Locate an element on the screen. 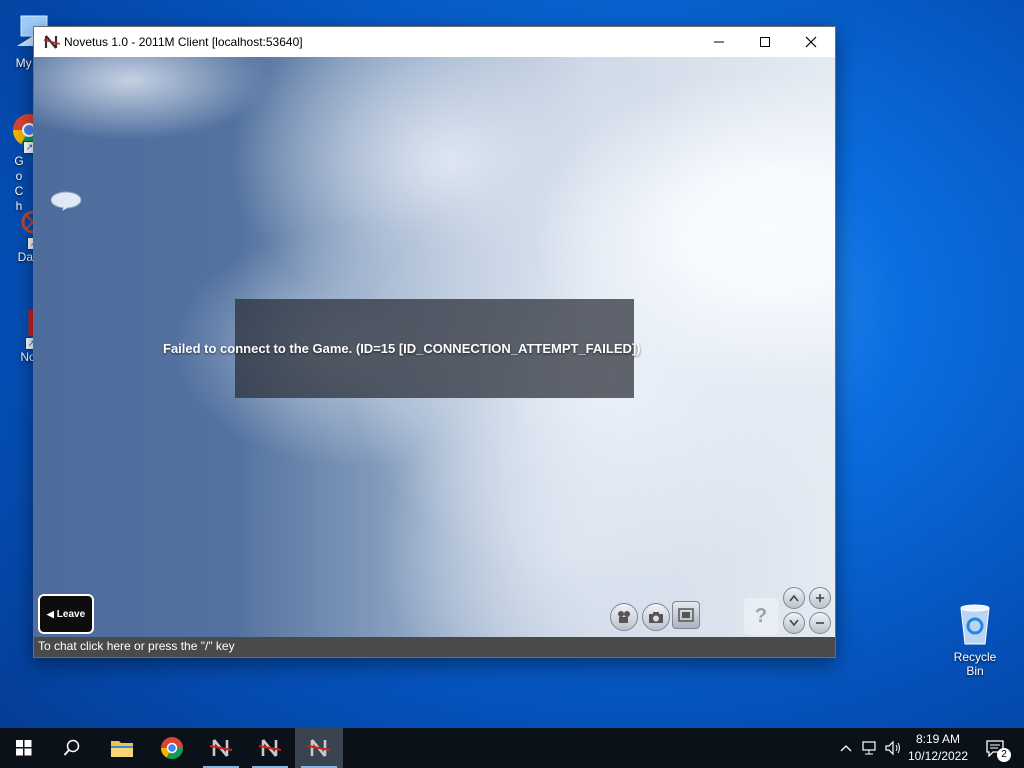 The image size is (1024, 768). windows-logo-icon is located at coordinates (24, 748).